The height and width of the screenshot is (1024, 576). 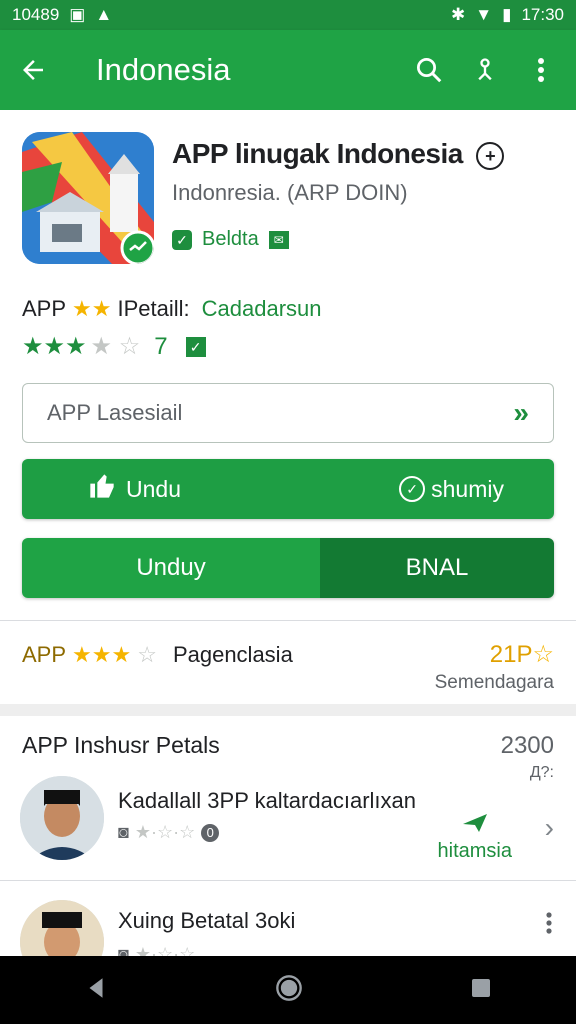 I want to click on bluetooth-icon: ✱, so click(x=458, y=14).